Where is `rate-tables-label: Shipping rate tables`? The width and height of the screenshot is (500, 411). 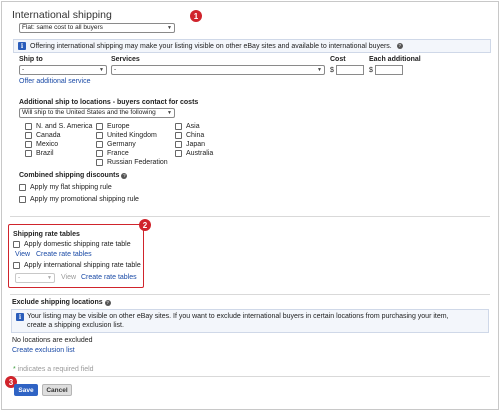
rate-tables-label: Shipping rate tables is located at coordinates (46, 234).